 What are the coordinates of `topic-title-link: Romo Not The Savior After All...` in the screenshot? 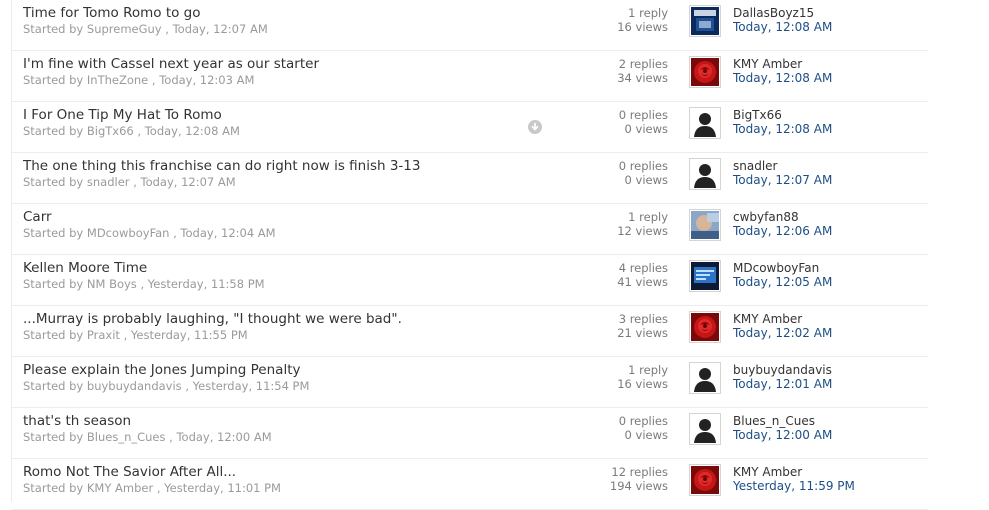 It's located at (129, 472).